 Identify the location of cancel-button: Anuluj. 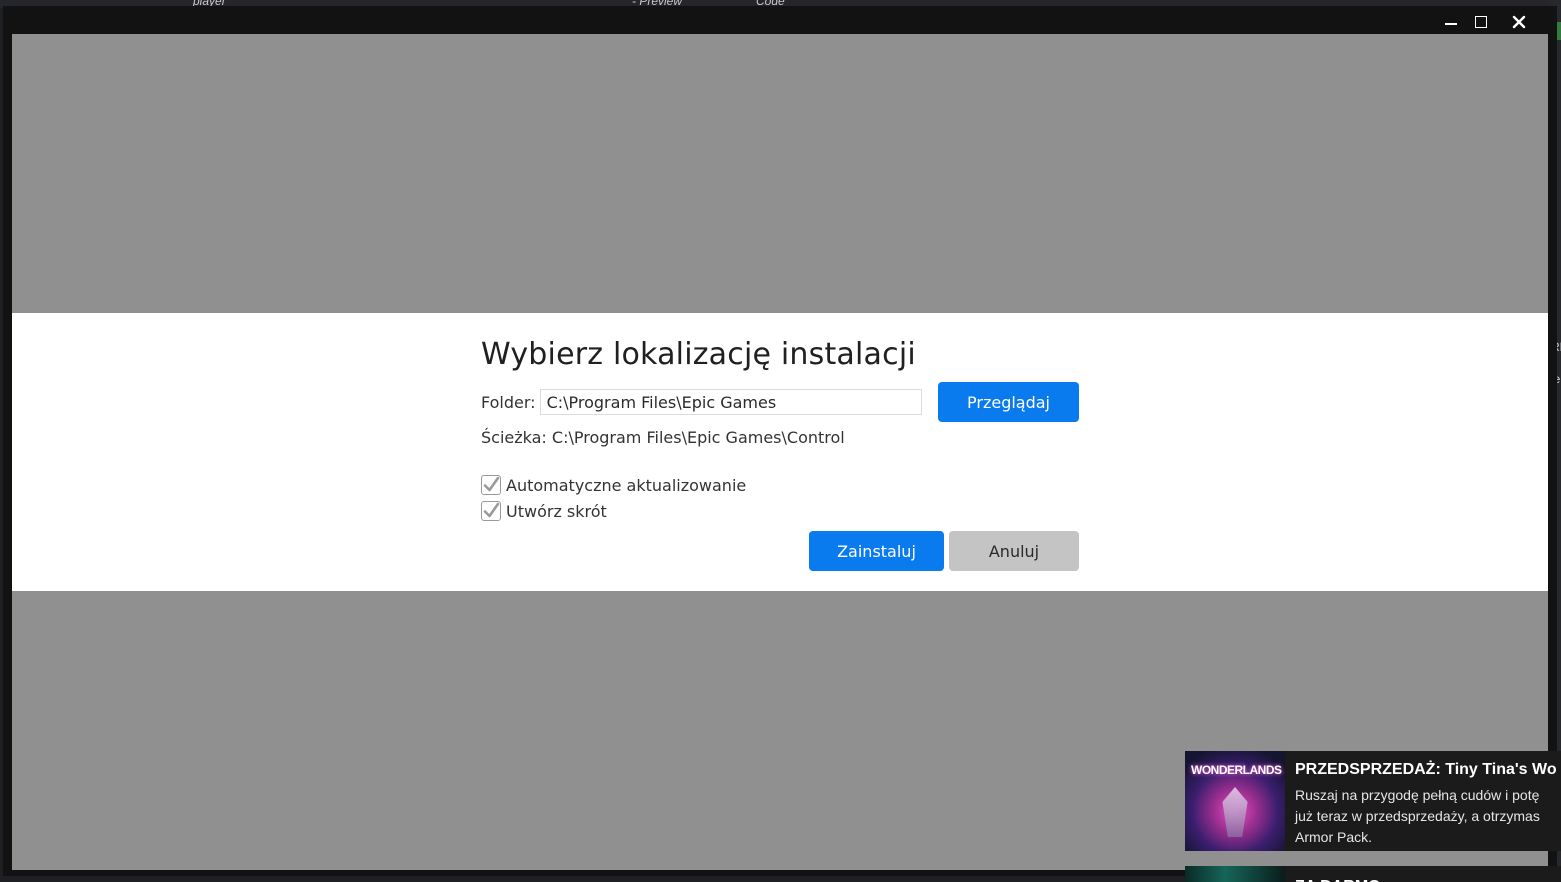
(1014, 551).